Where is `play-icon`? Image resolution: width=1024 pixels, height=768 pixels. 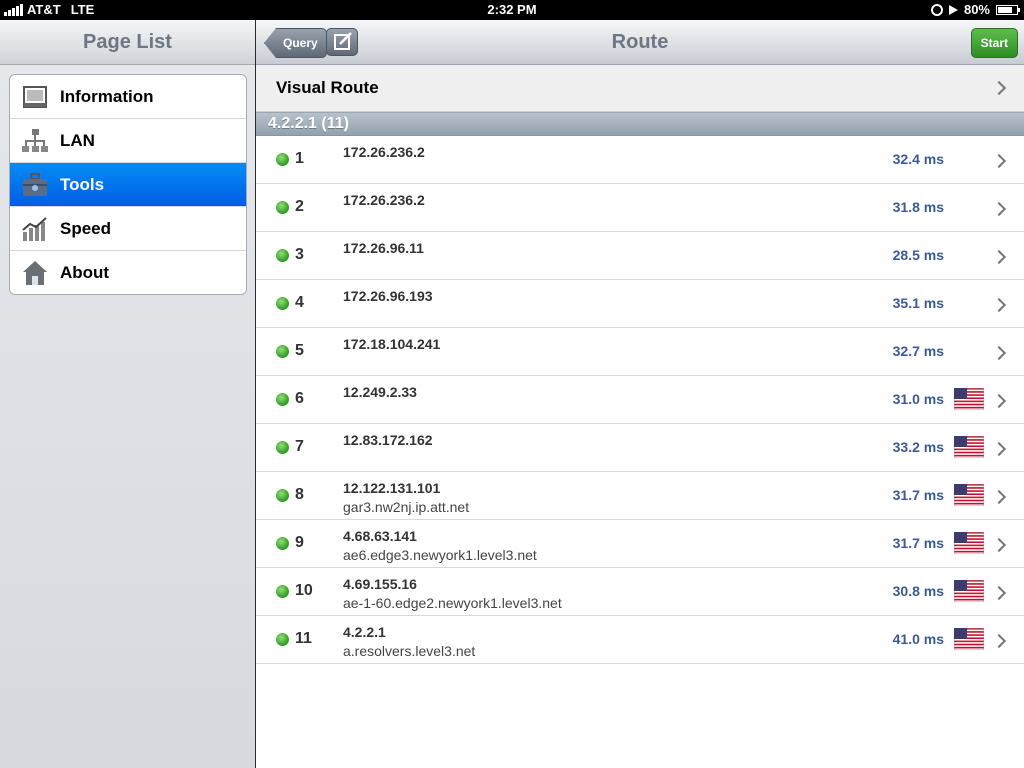
play-icon is located at coordinates (953, 9).